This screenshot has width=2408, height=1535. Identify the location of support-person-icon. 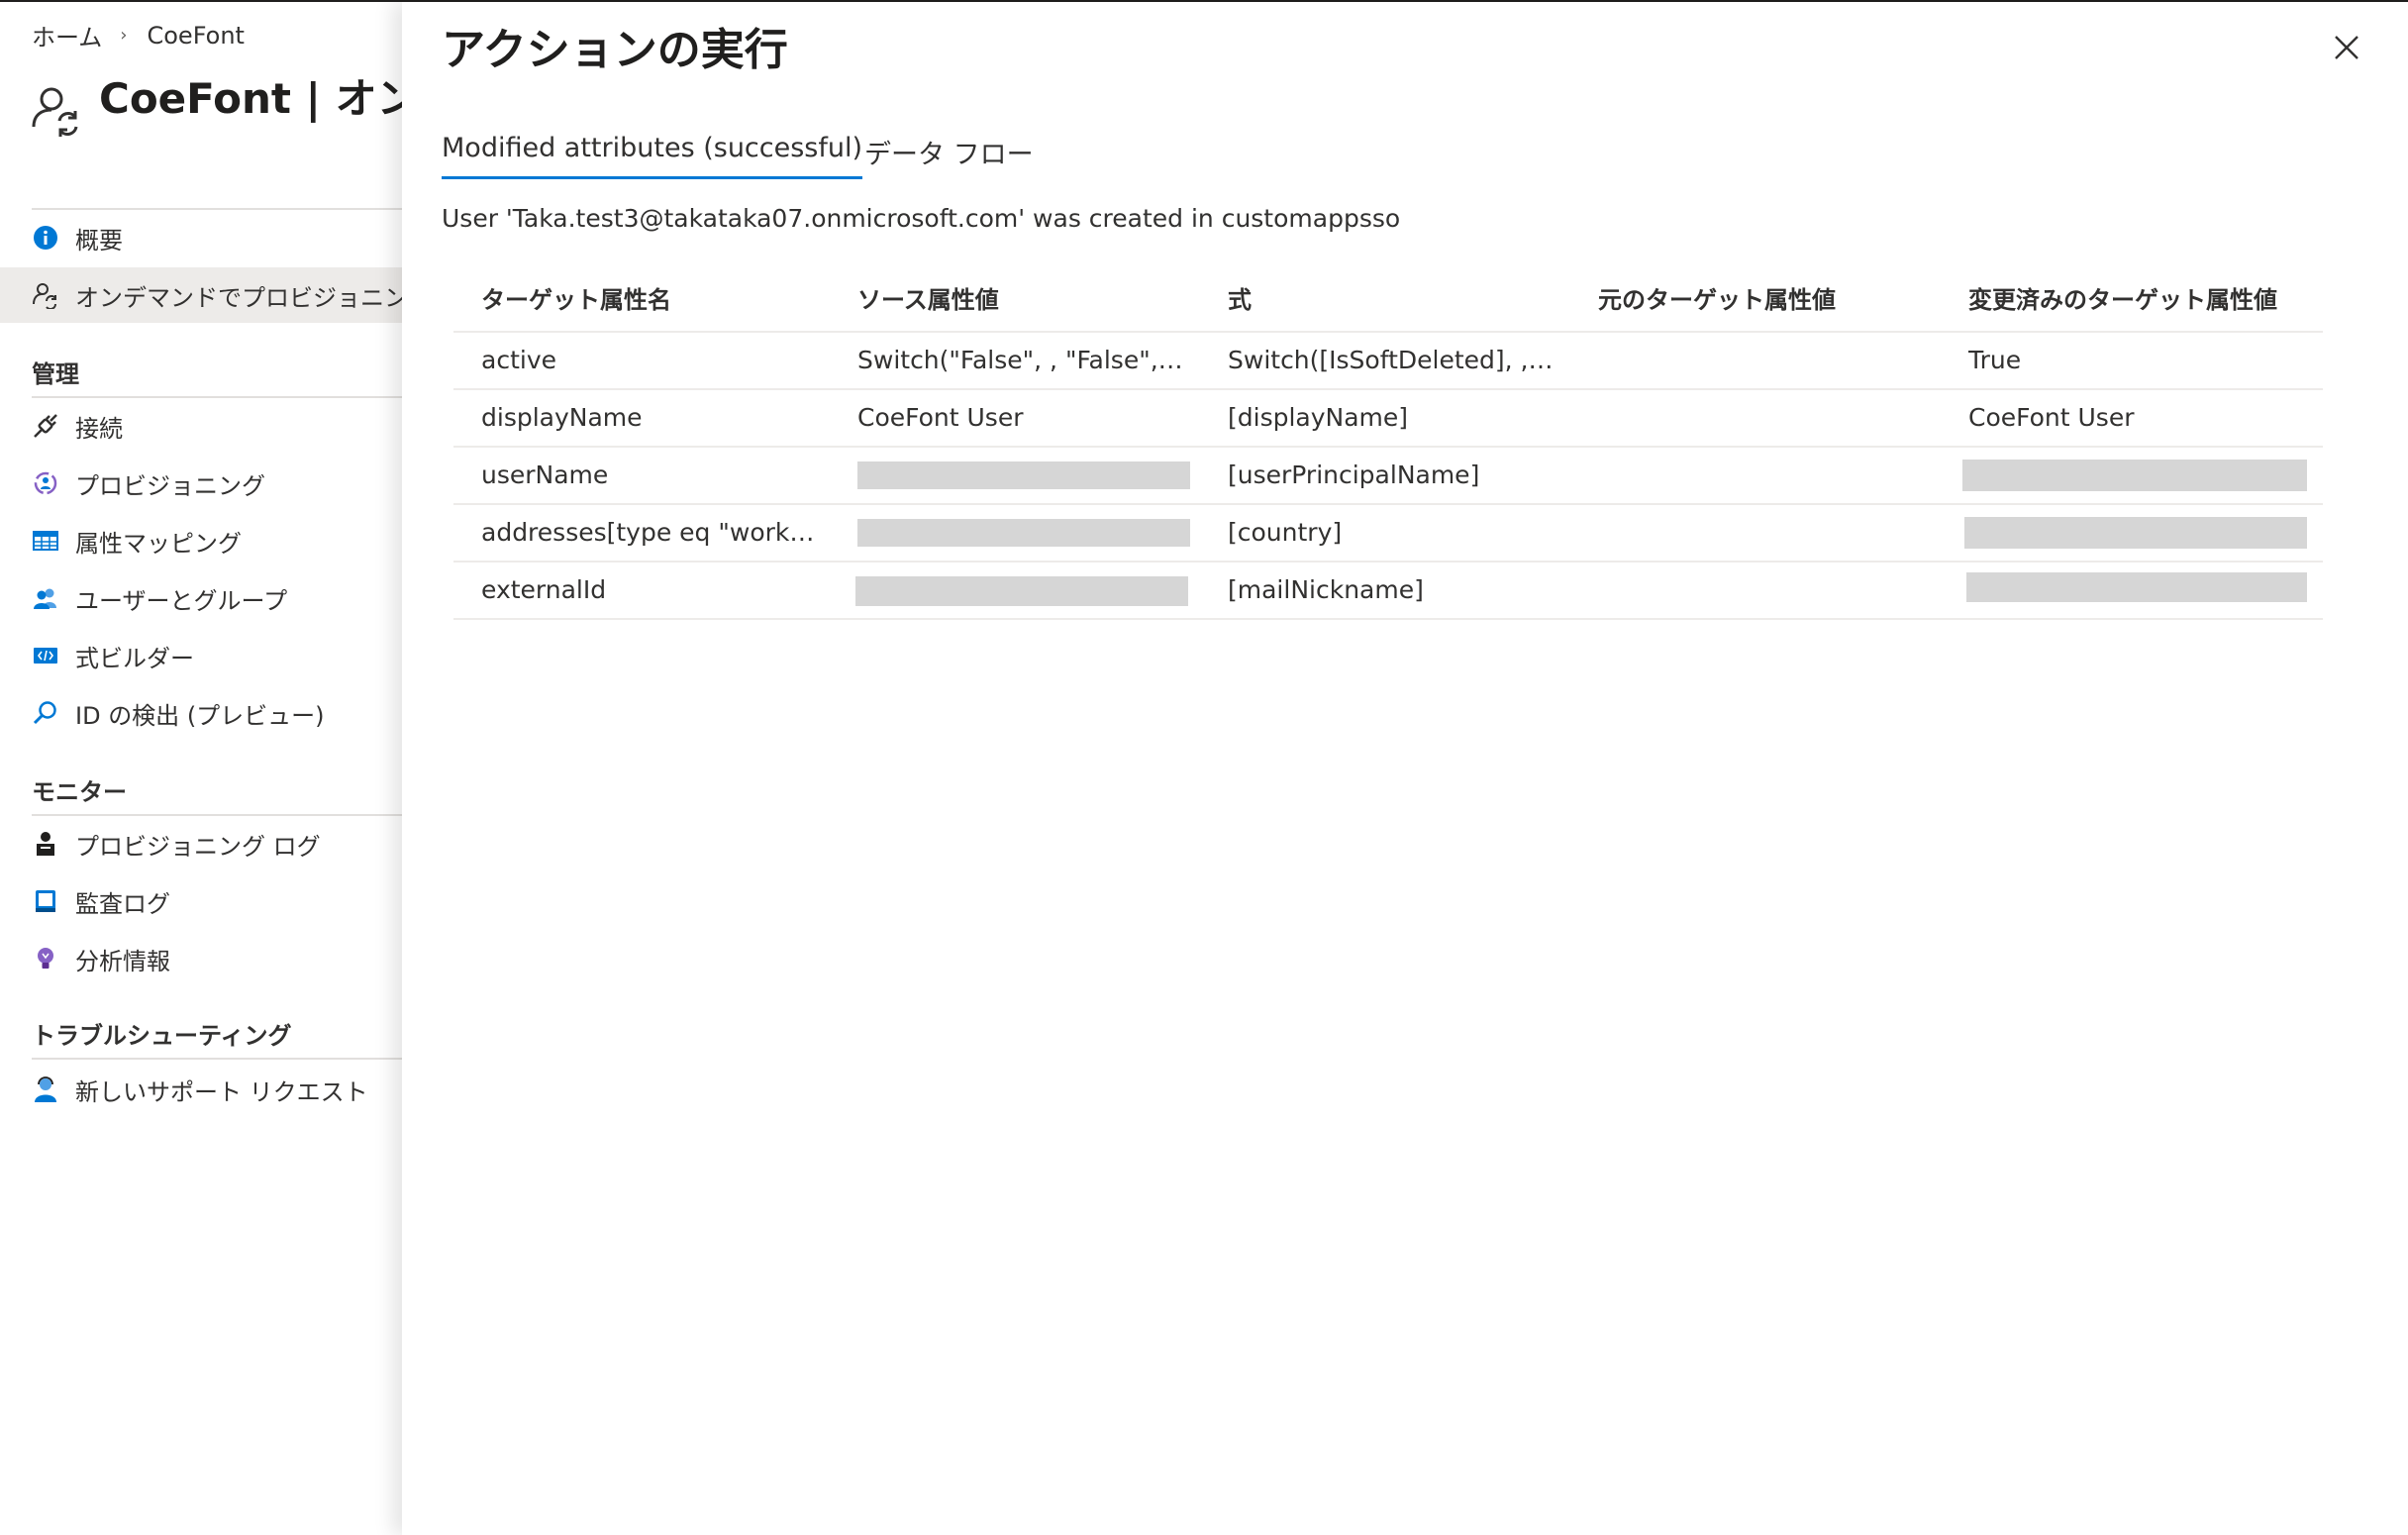
(45, 1089).